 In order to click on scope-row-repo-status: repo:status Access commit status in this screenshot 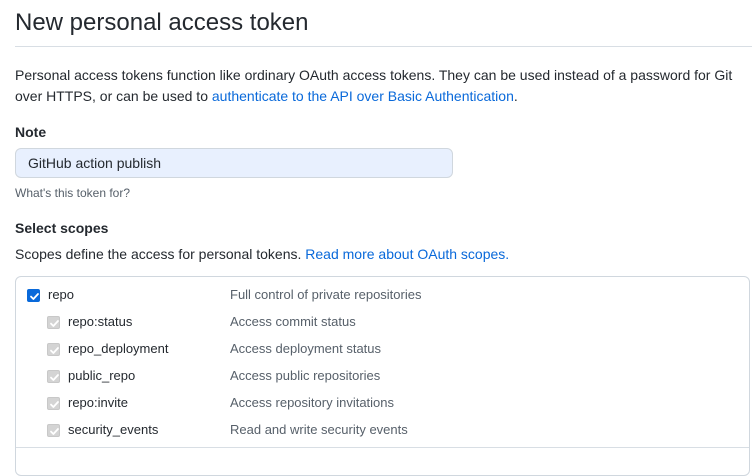, I will do `click(382, 323)`.